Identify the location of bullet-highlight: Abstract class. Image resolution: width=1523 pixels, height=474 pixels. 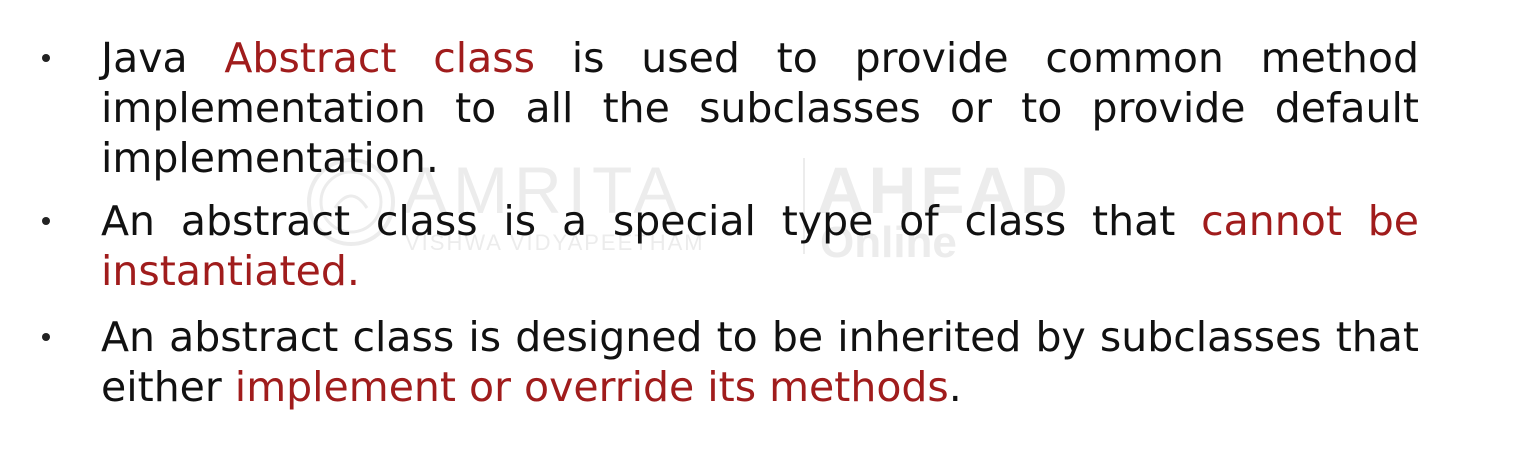
(380, 58).